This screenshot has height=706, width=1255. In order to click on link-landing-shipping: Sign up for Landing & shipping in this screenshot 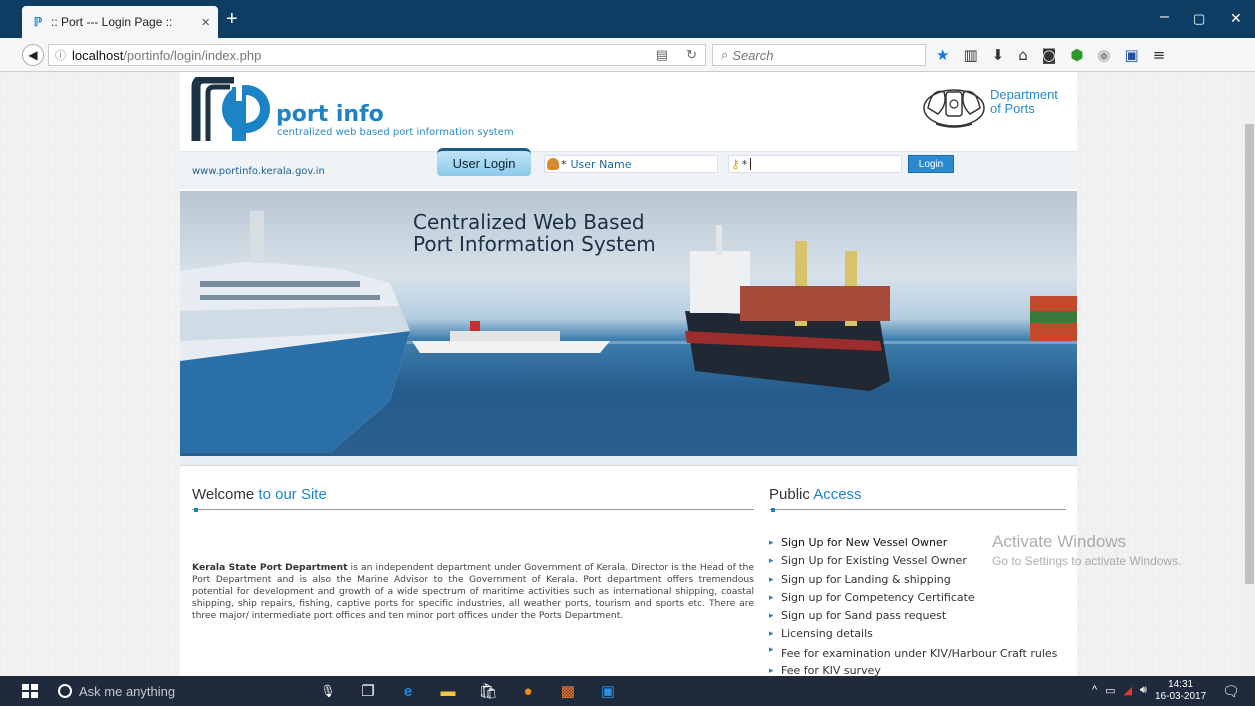, I will do `click(917, 580)`.